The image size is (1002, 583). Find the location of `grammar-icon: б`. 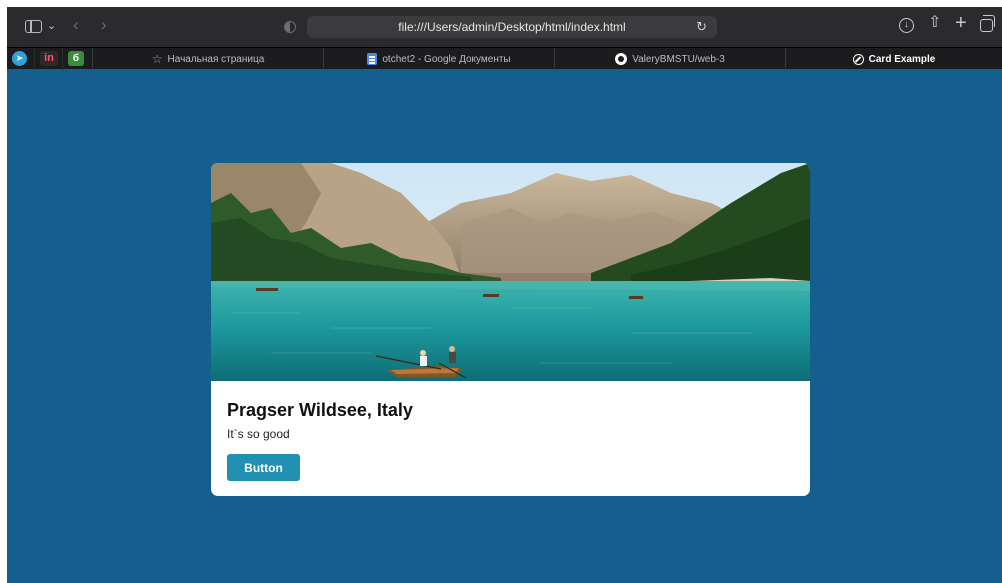

grammar-icon: б is located at coordinates (76, 58).